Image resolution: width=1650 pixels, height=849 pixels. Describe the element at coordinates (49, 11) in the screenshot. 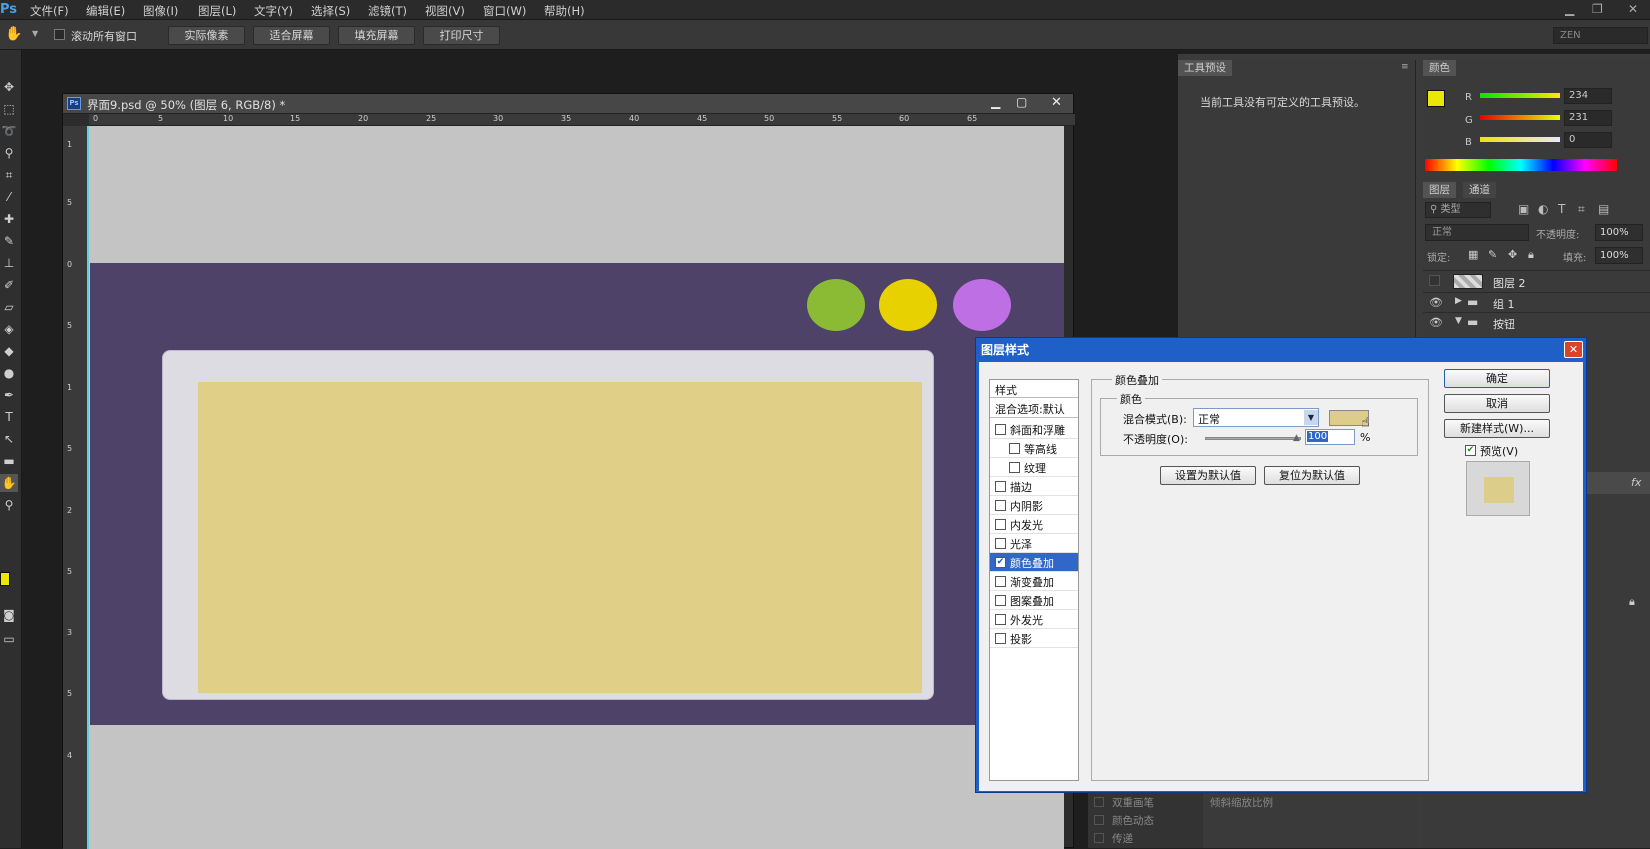

I see `menu-file: 文件(F)` at that location.